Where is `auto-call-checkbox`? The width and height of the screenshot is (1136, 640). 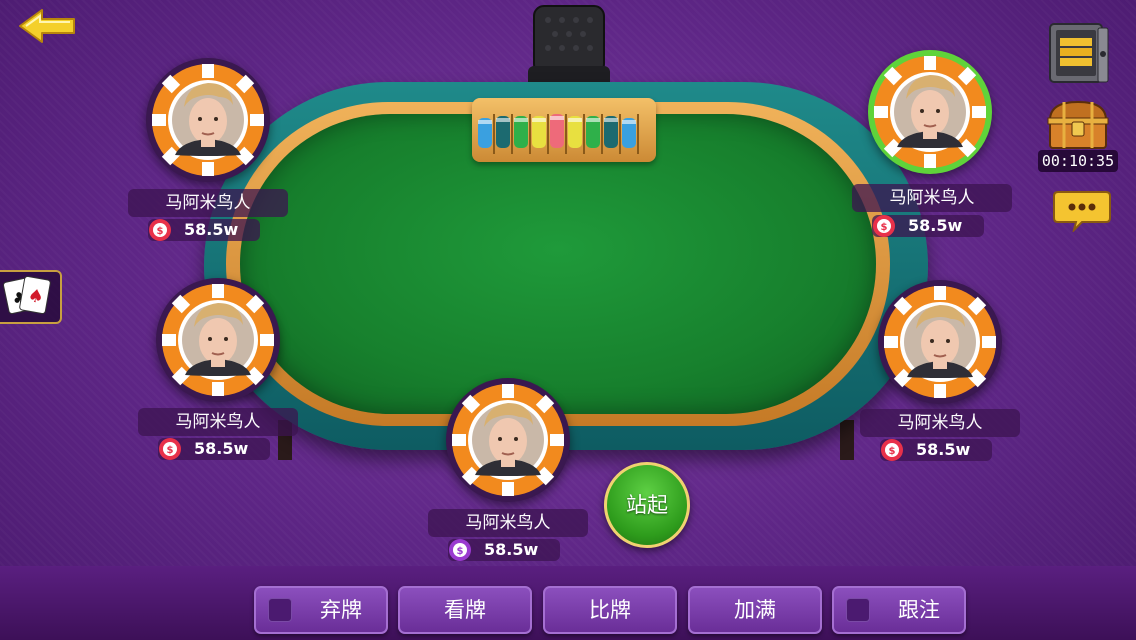 auto-call-checkbox is located at coordinates (858, 610).